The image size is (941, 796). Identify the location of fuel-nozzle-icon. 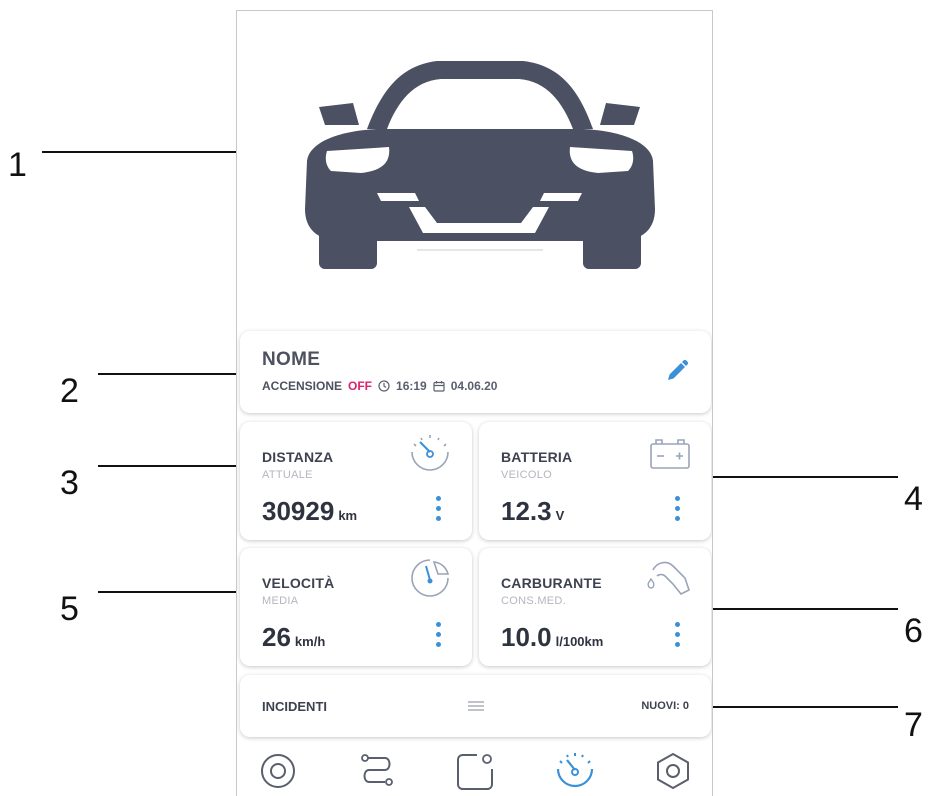
(668, 578).